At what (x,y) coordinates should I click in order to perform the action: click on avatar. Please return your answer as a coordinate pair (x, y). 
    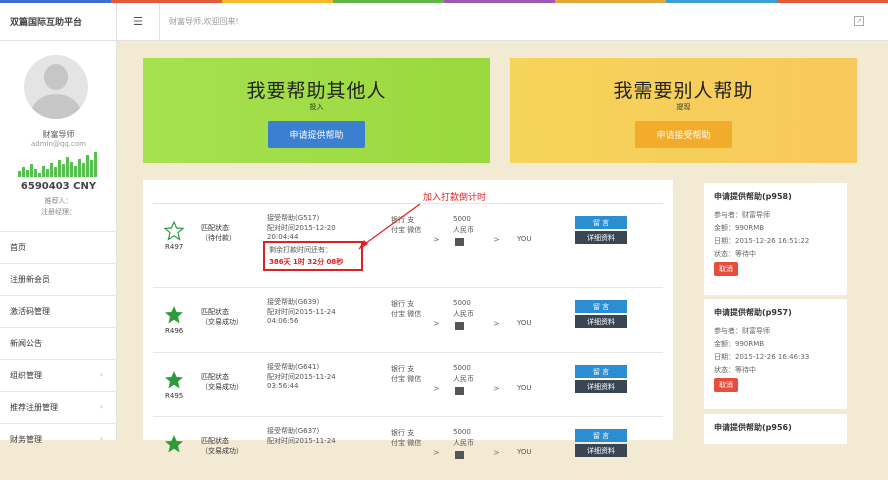
    Looking at the image, I should click on (56, 87).